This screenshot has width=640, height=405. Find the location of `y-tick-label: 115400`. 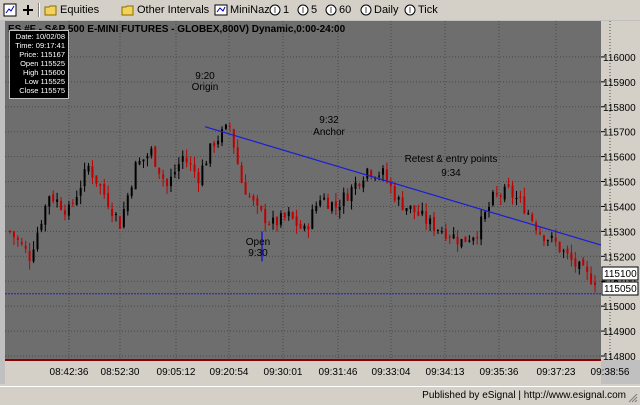

y-tick-label: 115400 is located at coordinates (619, 207).